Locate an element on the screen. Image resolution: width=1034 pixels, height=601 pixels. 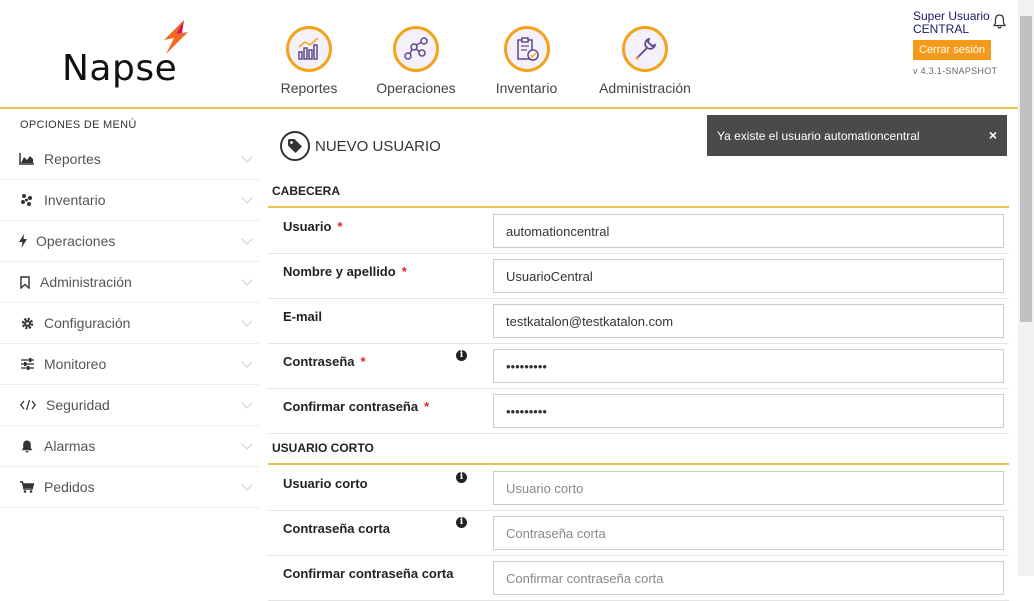
sidebar-item-label: Pedidos is located at coordinates (69, 487).